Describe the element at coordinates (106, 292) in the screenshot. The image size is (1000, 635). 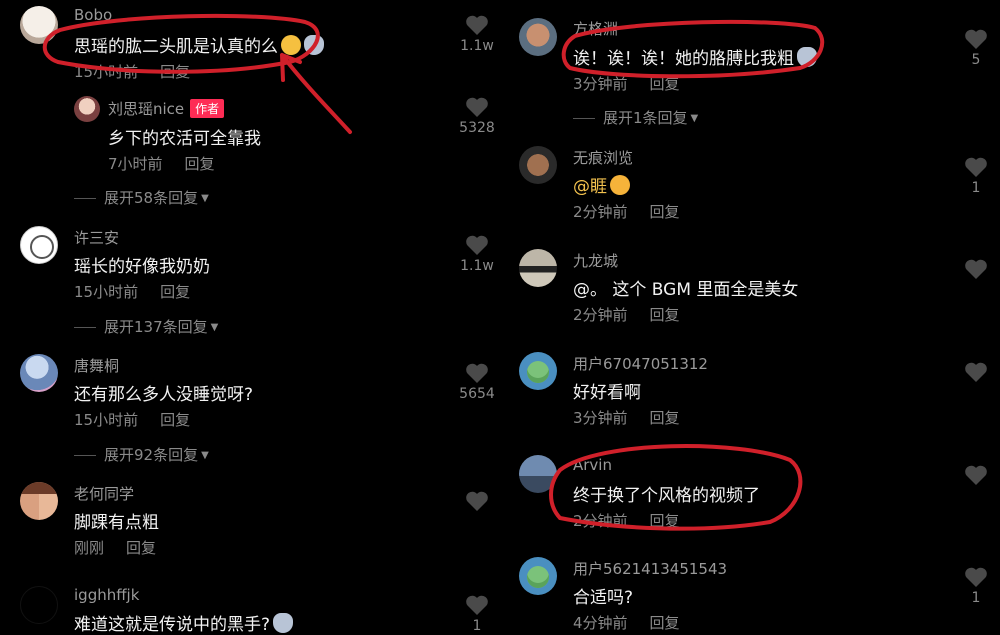
I see `timestamp: 15小时前` at that location.